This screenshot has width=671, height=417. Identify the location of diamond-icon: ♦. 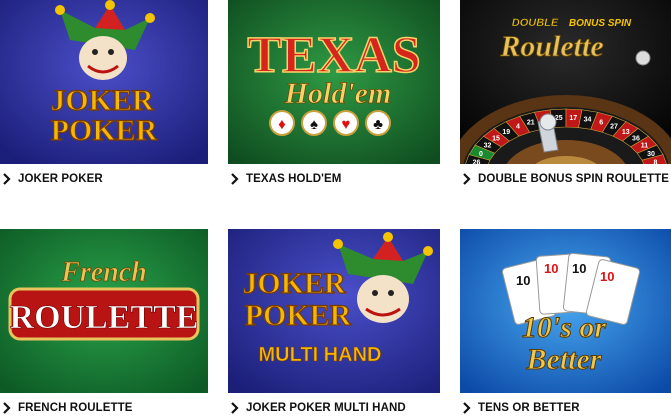
(282, 124).